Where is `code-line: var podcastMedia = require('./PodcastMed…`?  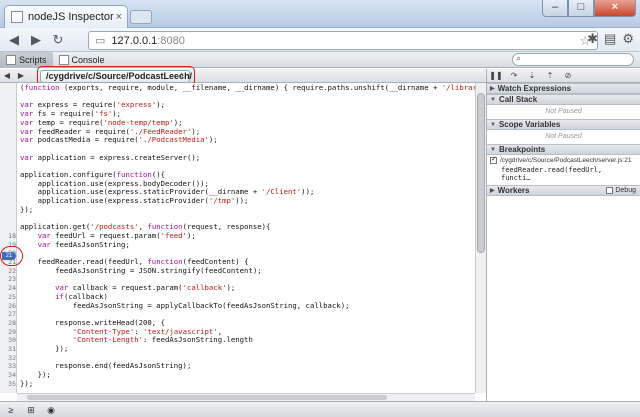
code-line: var podcastMedia = require('./PodcastMed… is located at coordinates (119, 140).